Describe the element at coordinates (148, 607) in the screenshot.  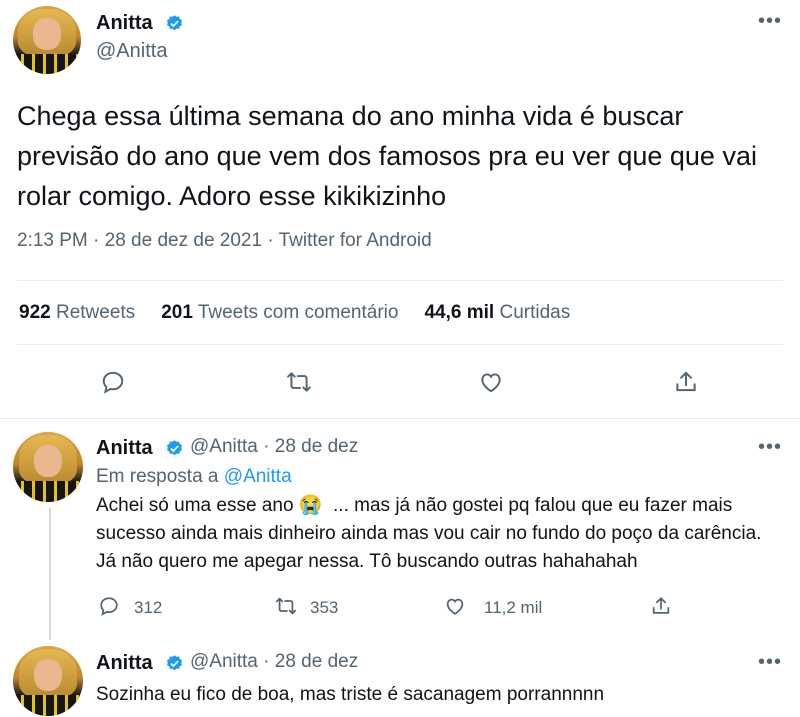
I see `reply-count: 312` at that location.